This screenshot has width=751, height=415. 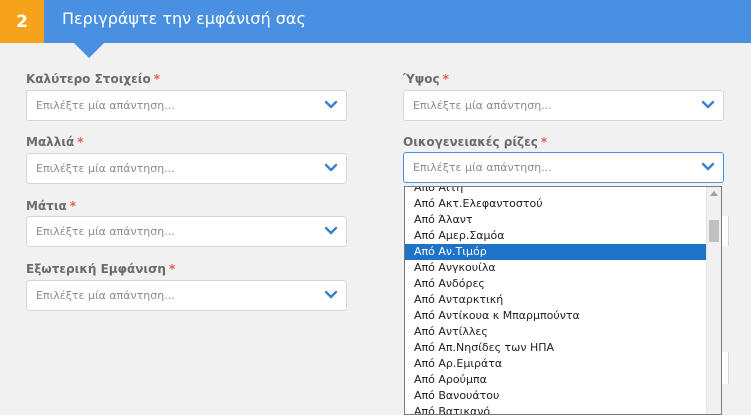 I want to click on dropdown-option: Από Αρούμπα, so click(x=556, y=380).